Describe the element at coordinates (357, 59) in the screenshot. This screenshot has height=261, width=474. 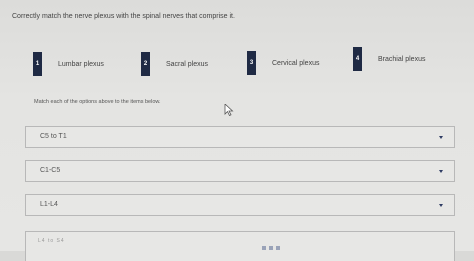
I see `option-number-badge: 4` at that location.